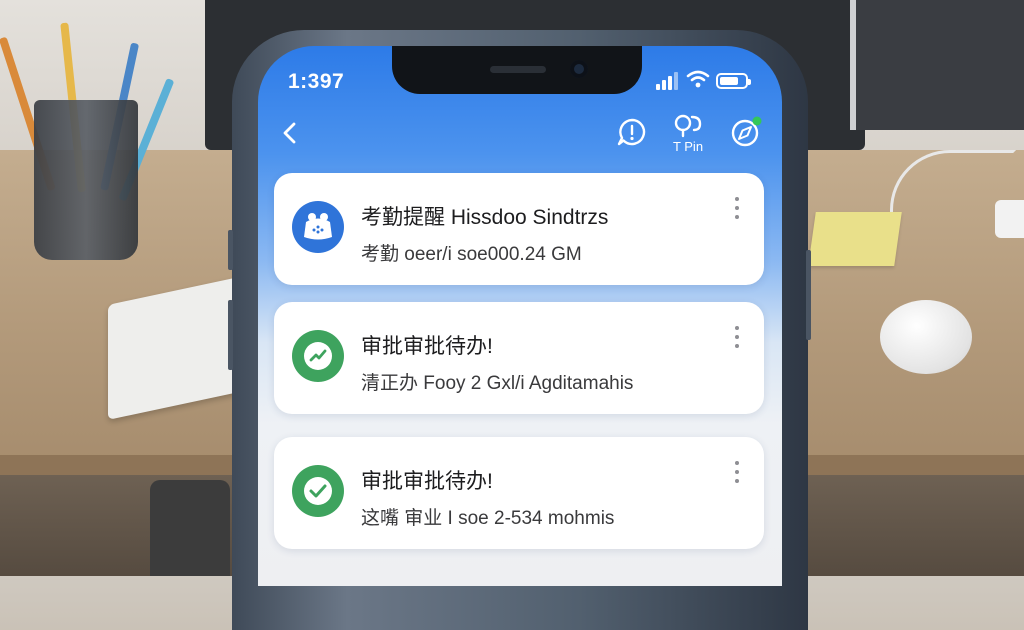  Describe the element at coordinates (1009, 219) in the screenshot. I see `background-device` at that location.